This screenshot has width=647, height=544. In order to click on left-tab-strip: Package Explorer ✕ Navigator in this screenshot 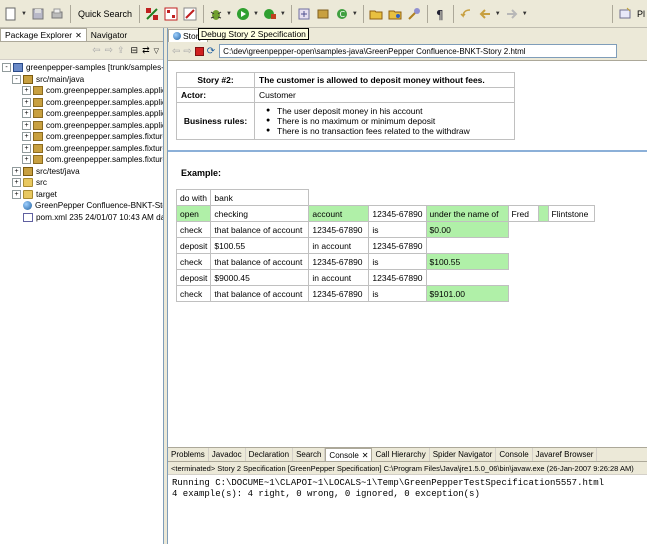, I will do `click(81, 35)`.